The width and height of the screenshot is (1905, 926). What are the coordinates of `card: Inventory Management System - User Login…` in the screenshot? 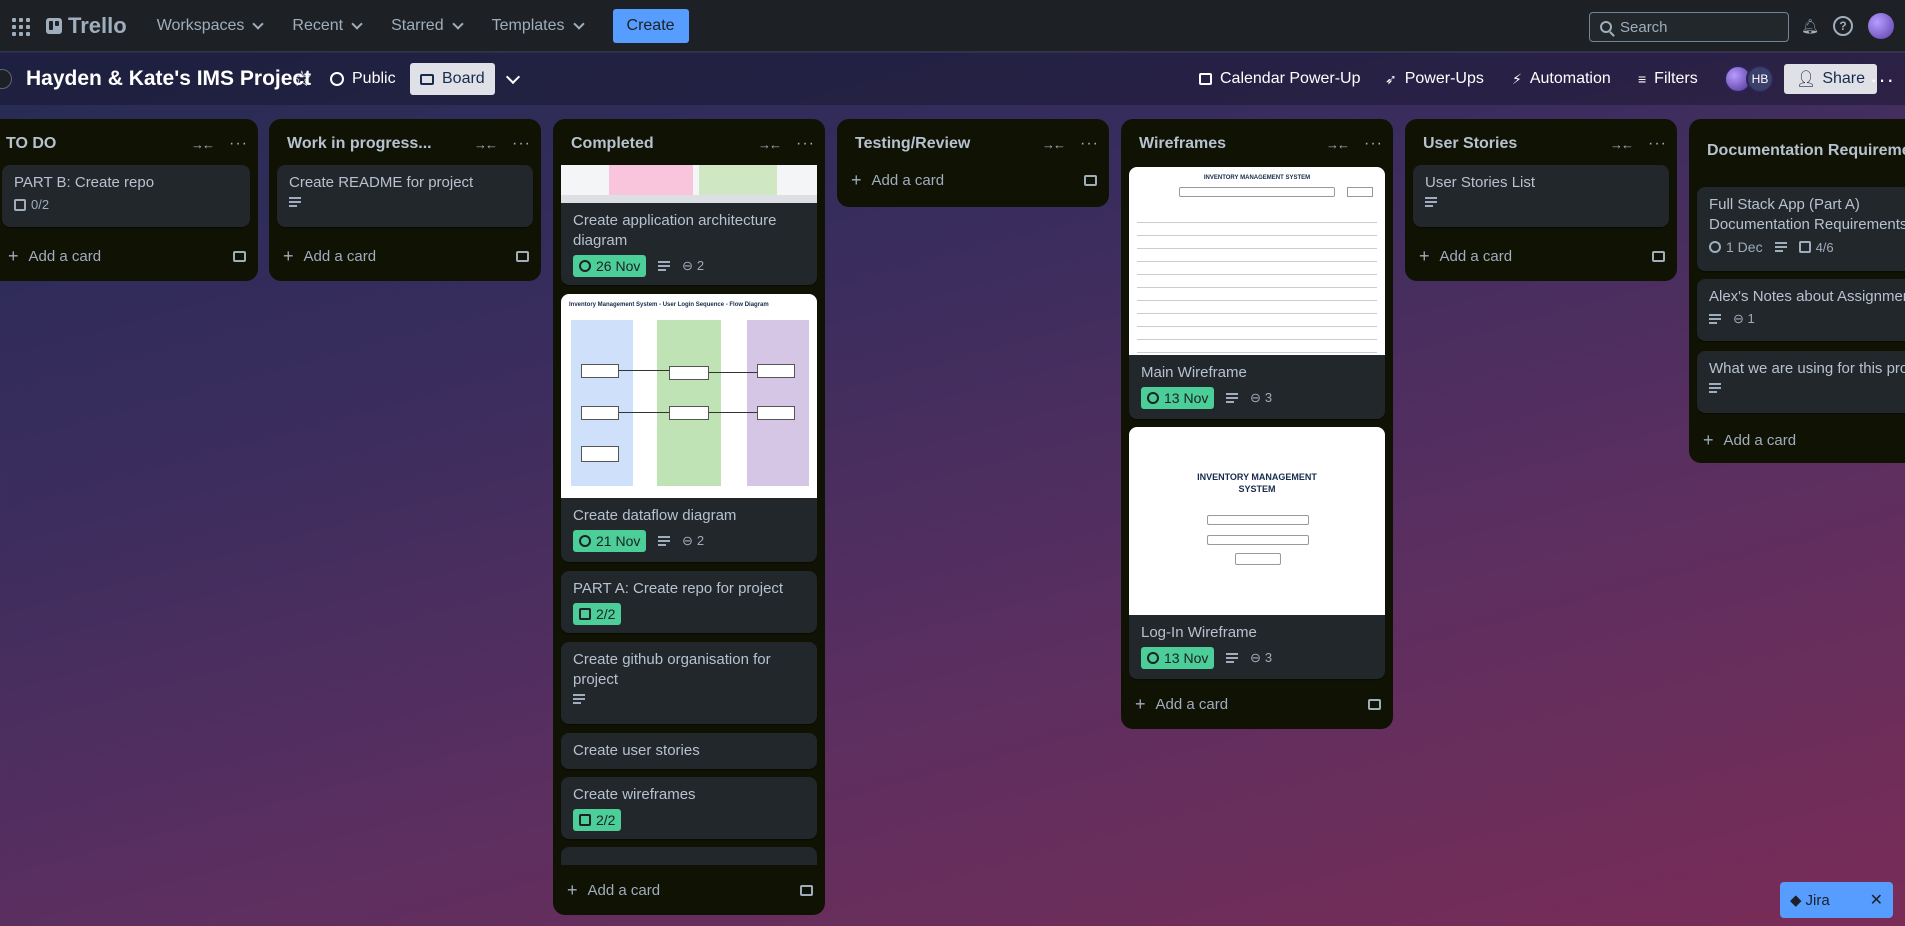 It's located at (689, 428).